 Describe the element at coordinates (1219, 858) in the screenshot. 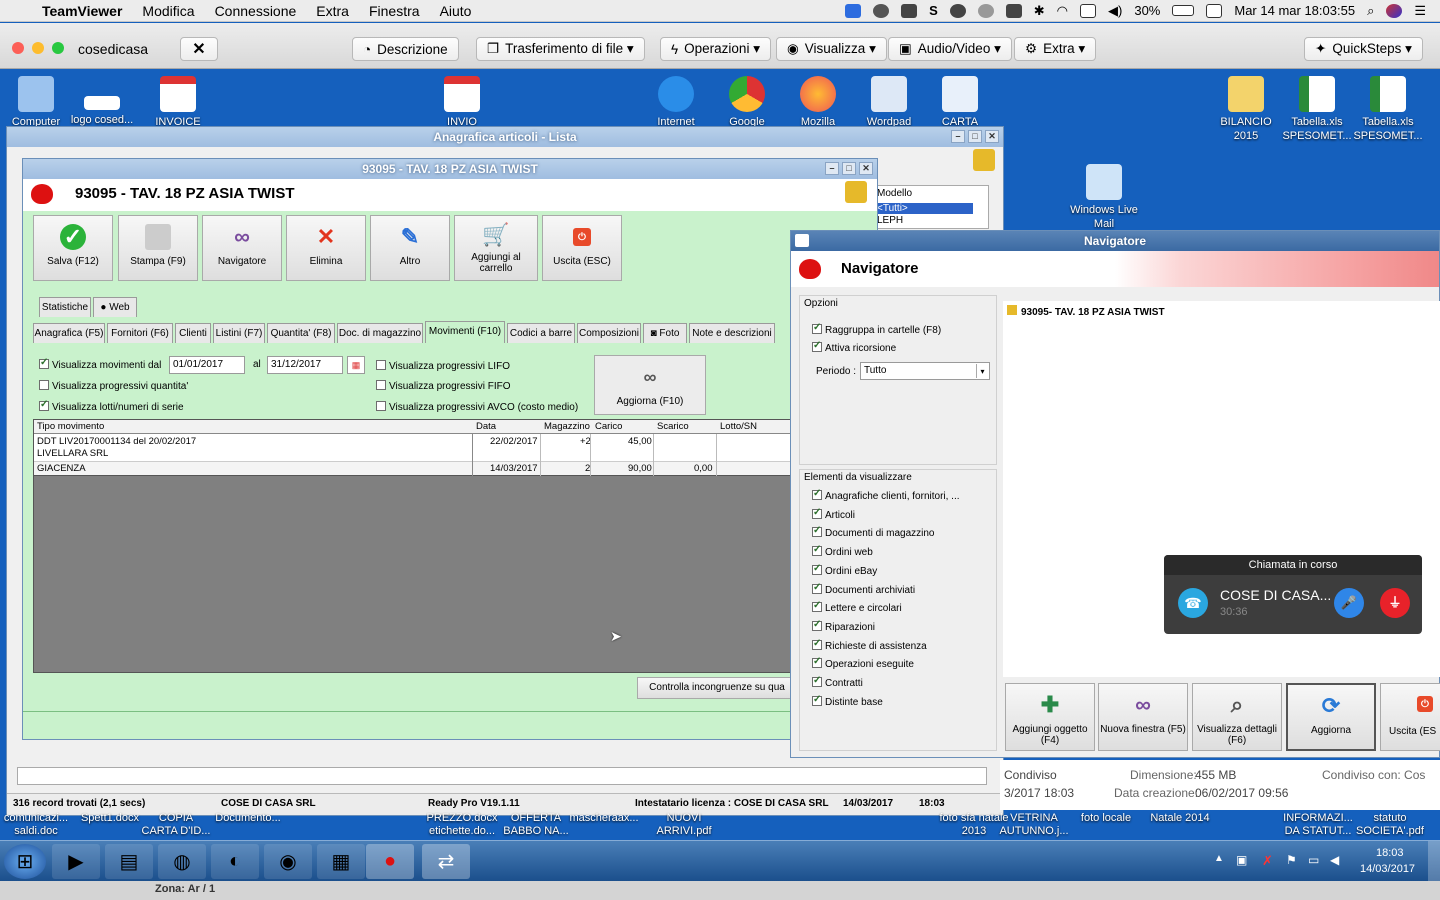

I see `tray-expand-icon: ▲` at that location.